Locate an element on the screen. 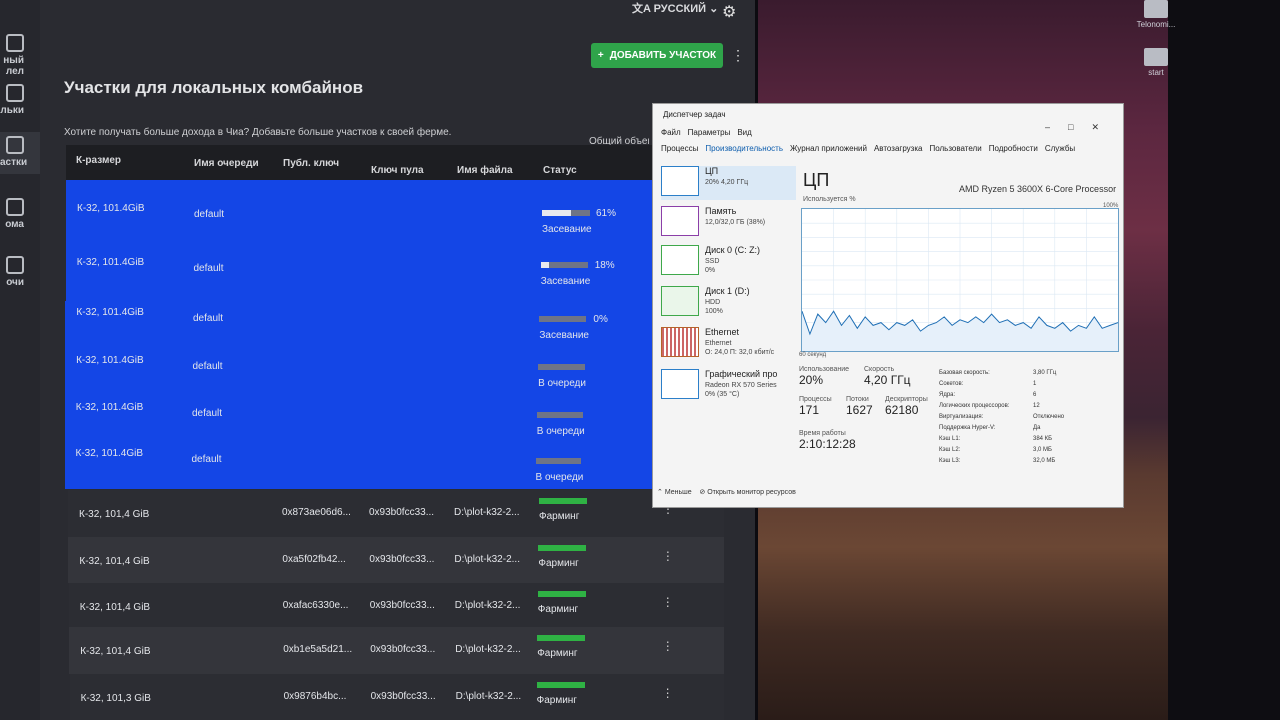 The width and height of the screenshot is (1280, 720). tab: Пользователи is located at coordinates (955, 148).